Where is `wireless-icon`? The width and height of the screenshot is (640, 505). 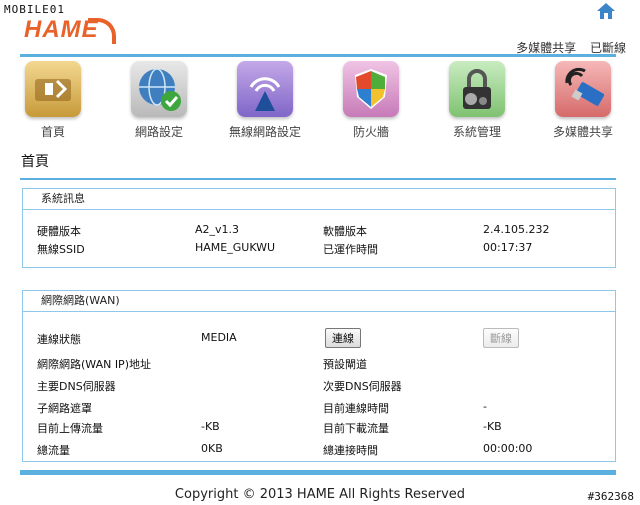 wireless-icon is located at coordinates (265, 89).